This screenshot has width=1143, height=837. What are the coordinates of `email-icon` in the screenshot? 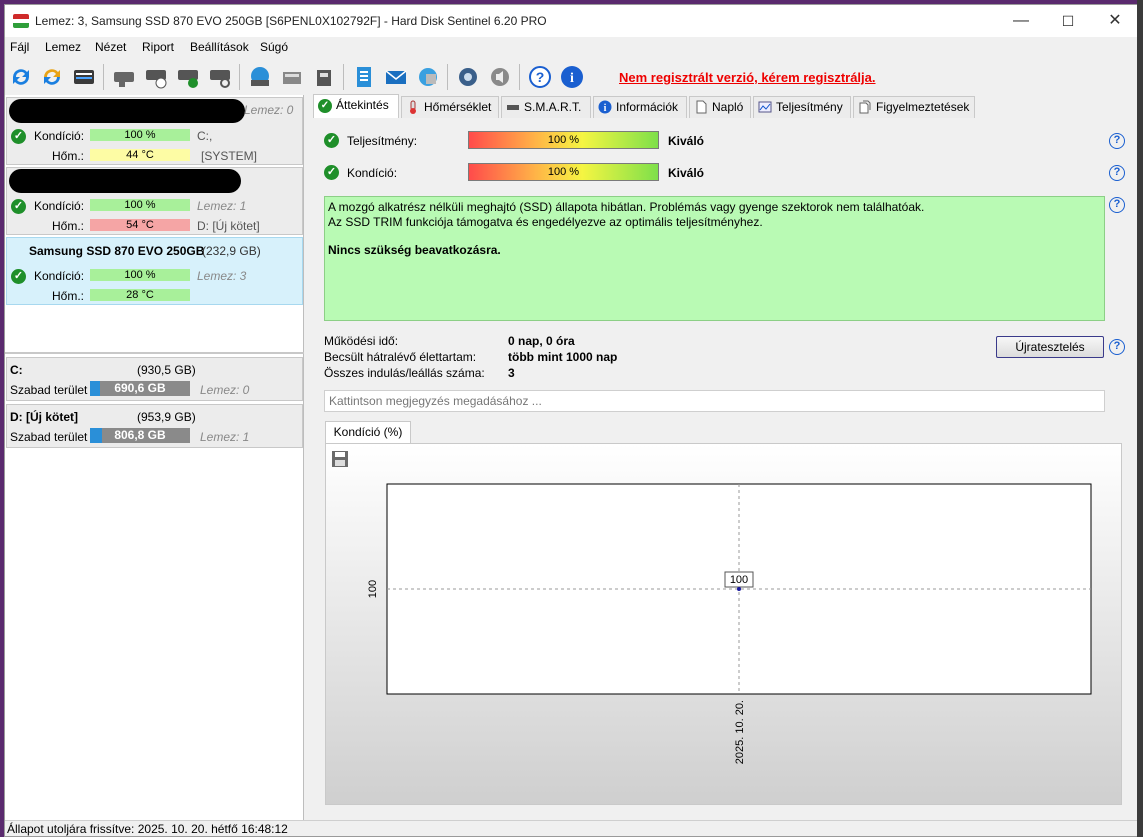 It's located at (396, 77).